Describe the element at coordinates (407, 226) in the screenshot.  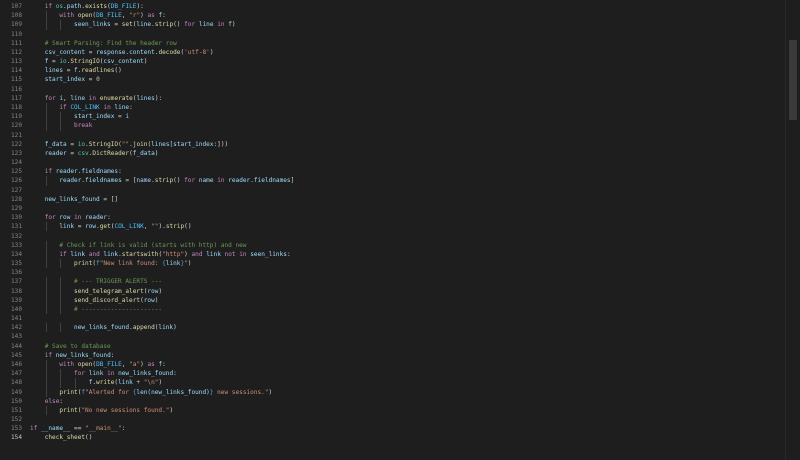
I see `code-line: link = row.get(COL_LINK, "").strip()` at that location.